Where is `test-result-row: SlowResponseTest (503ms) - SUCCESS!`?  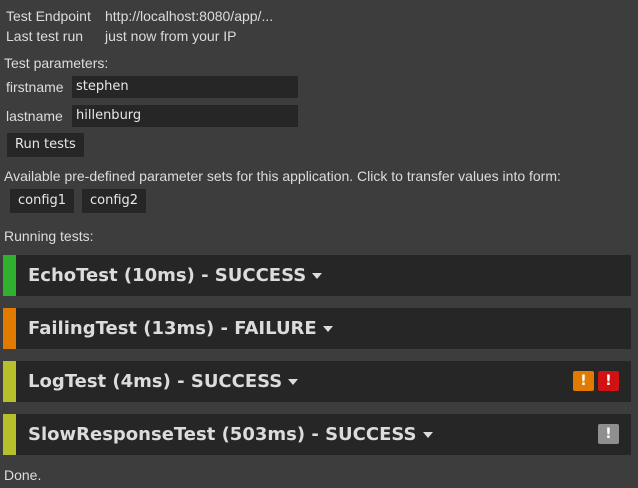 test-result-row: SlowResponseTest (503ms) - SUCCESS! is located at coordinates (317, 434).